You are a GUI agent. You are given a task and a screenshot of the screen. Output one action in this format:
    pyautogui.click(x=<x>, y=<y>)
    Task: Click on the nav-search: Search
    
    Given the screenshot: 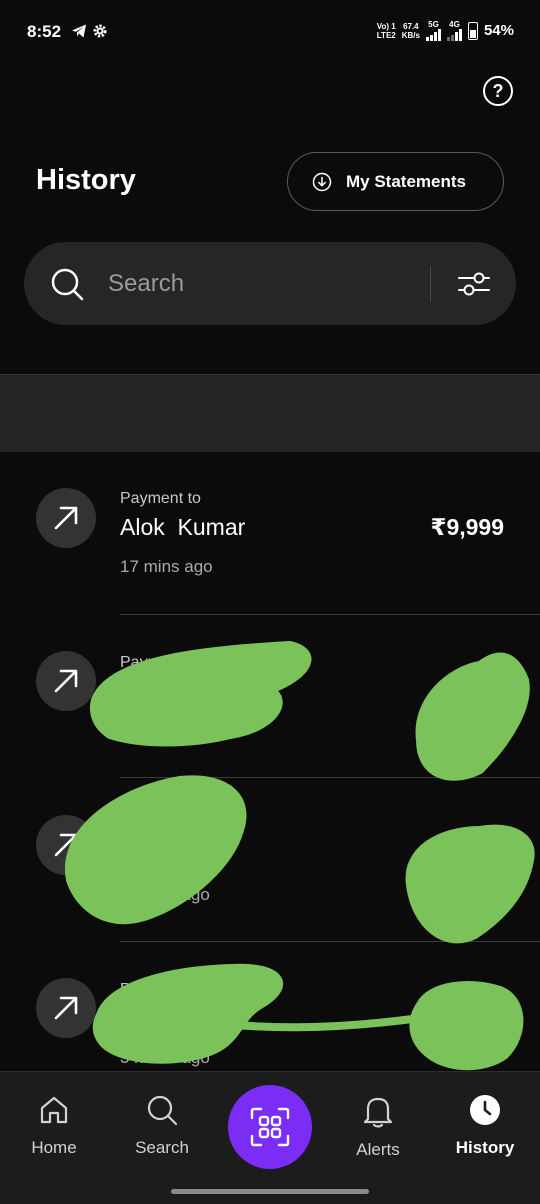 What is the action you would take?
    pyautogui.click(x=162, y=1126)
    